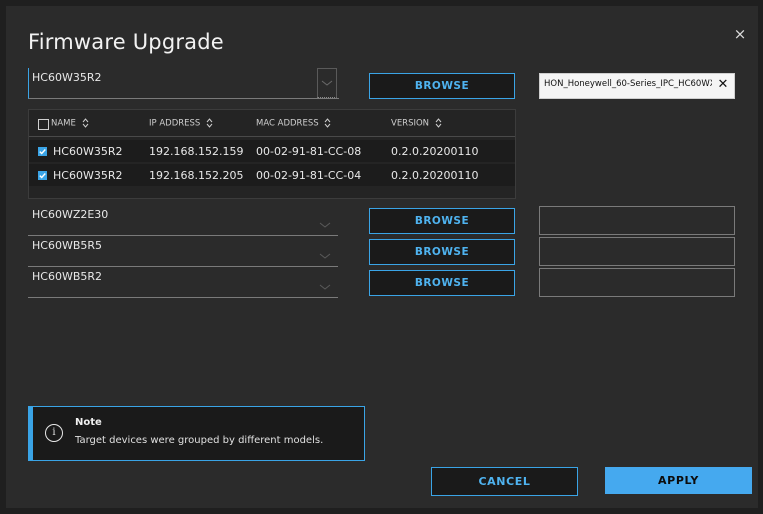 The height and width of the screenshot is (514, 763). Describe the element at coordinates (67, 245) in the screenshot. I see `model-name: HC60WB5R5` at that location.